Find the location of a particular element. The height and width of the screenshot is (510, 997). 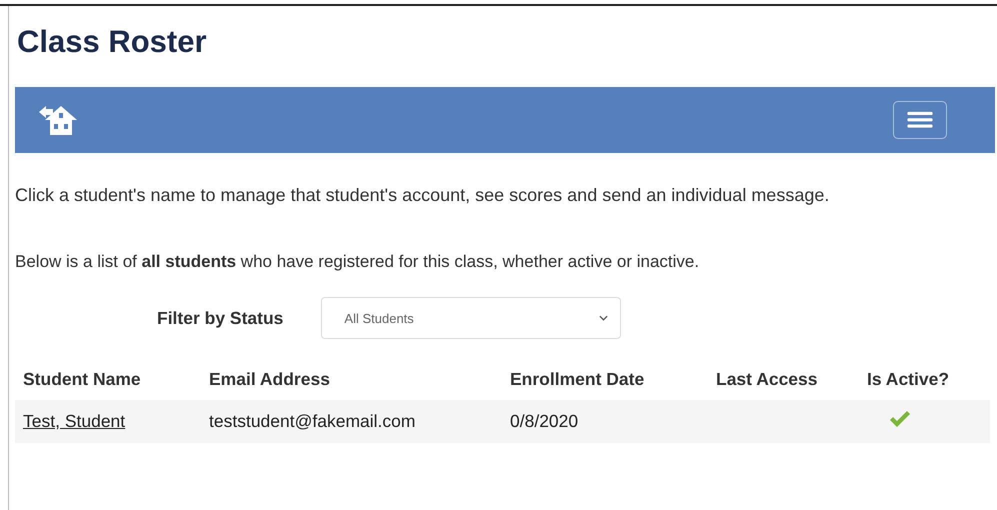

column-header: Enrollment Date is located at coordinates (605, 380).